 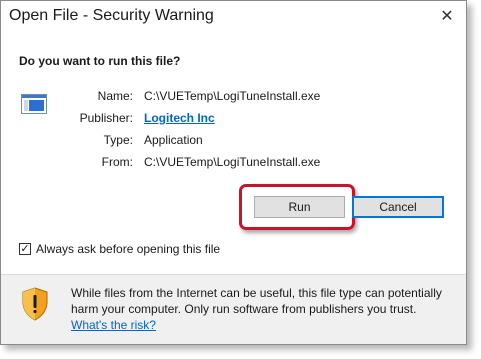 What do you see at coordinates (25, 249) in the screenshot?
I see `always-ask-checkbox: ✓` at bounding box center [25, 249].